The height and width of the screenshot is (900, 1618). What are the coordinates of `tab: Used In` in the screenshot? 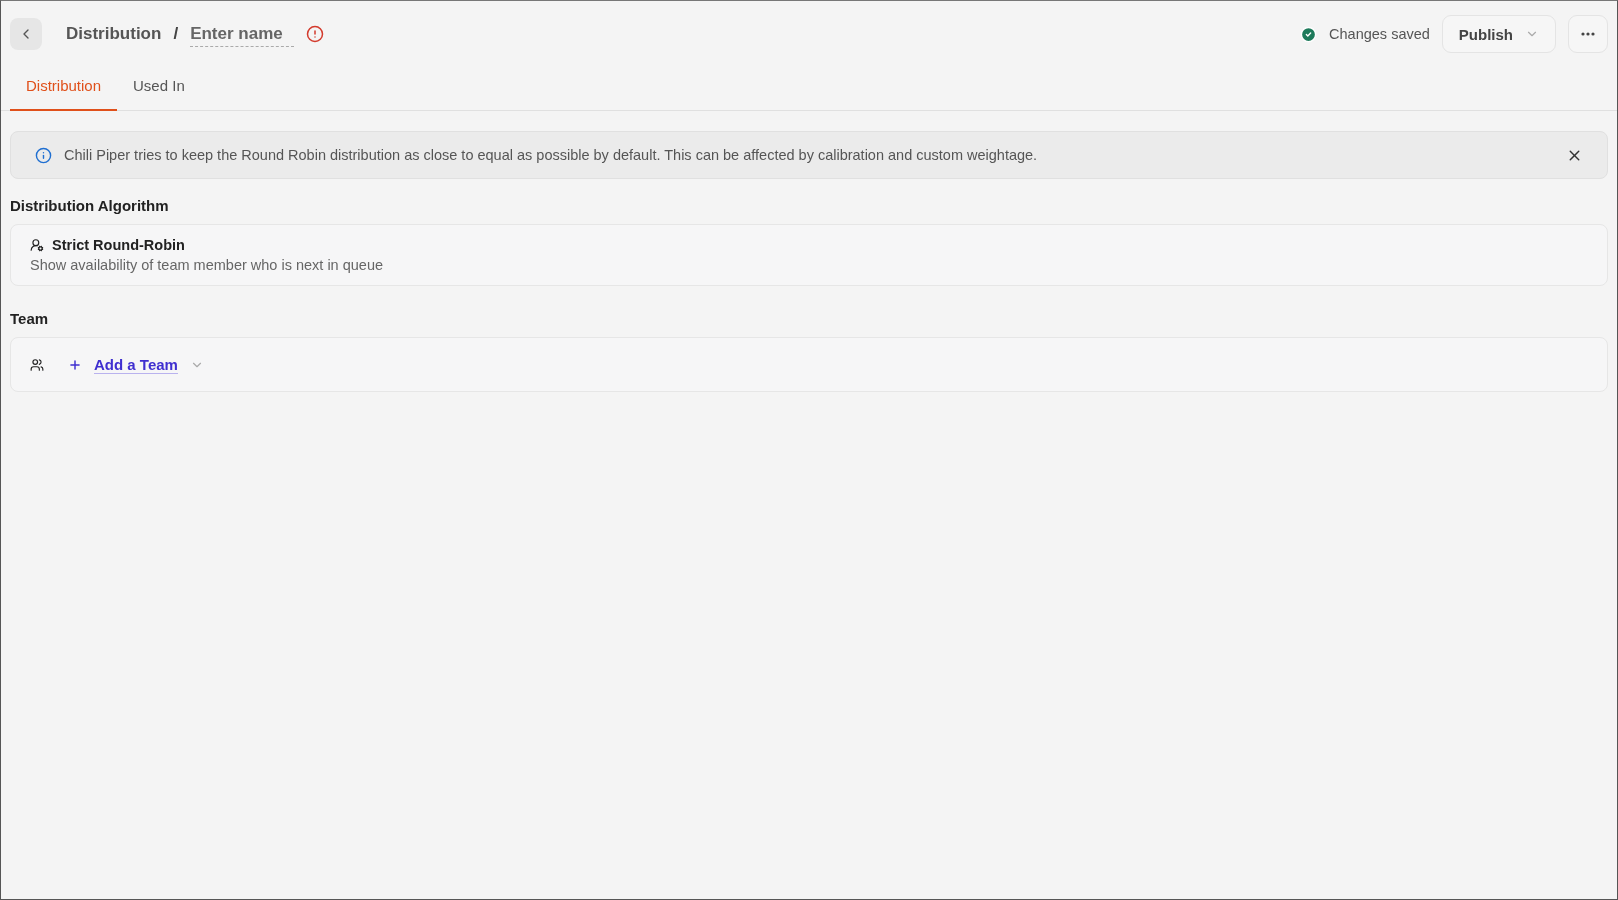 It's located at (159, 90).